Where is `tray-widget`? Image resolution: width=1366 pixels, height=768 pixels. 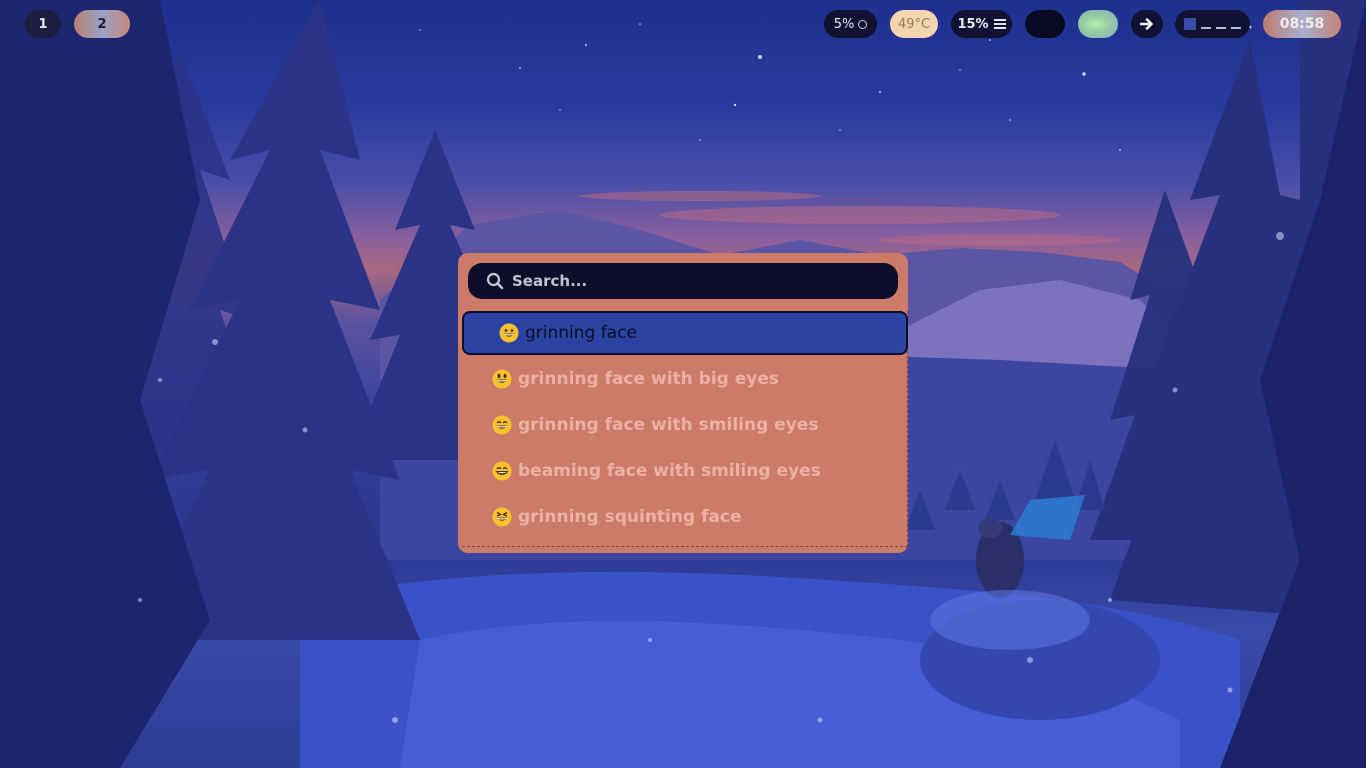
tray-widget is located at coordinates (1045, 24).